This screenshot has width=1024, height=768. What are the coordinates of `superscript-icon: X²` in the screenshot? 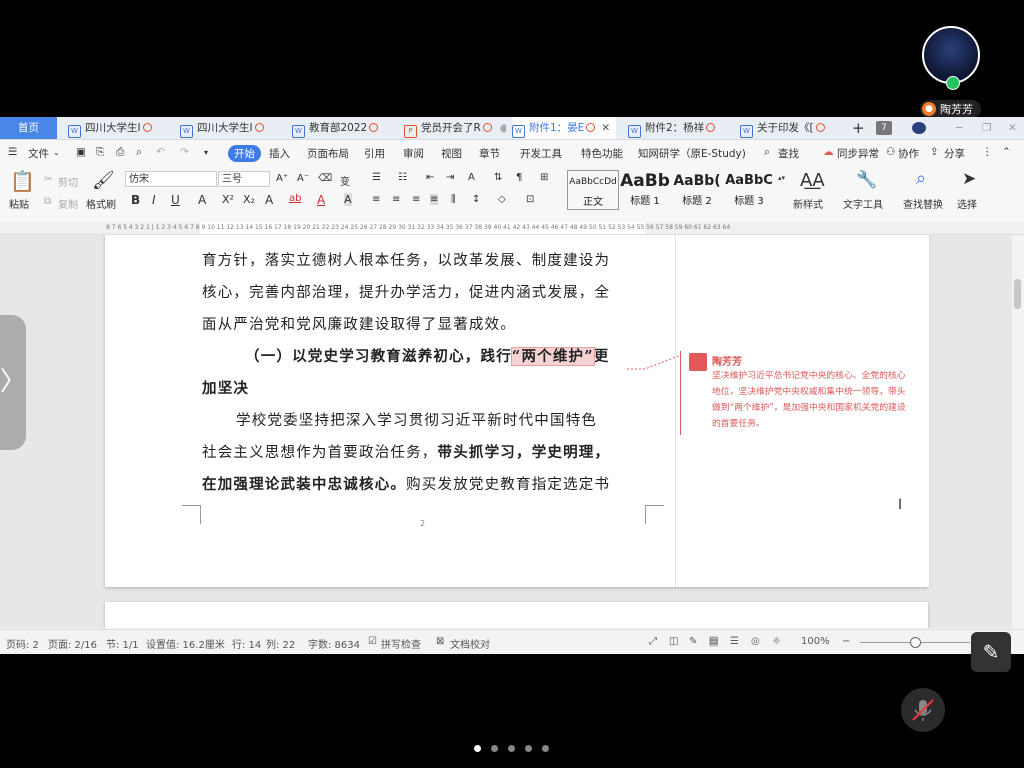 It's located at (228, 199).